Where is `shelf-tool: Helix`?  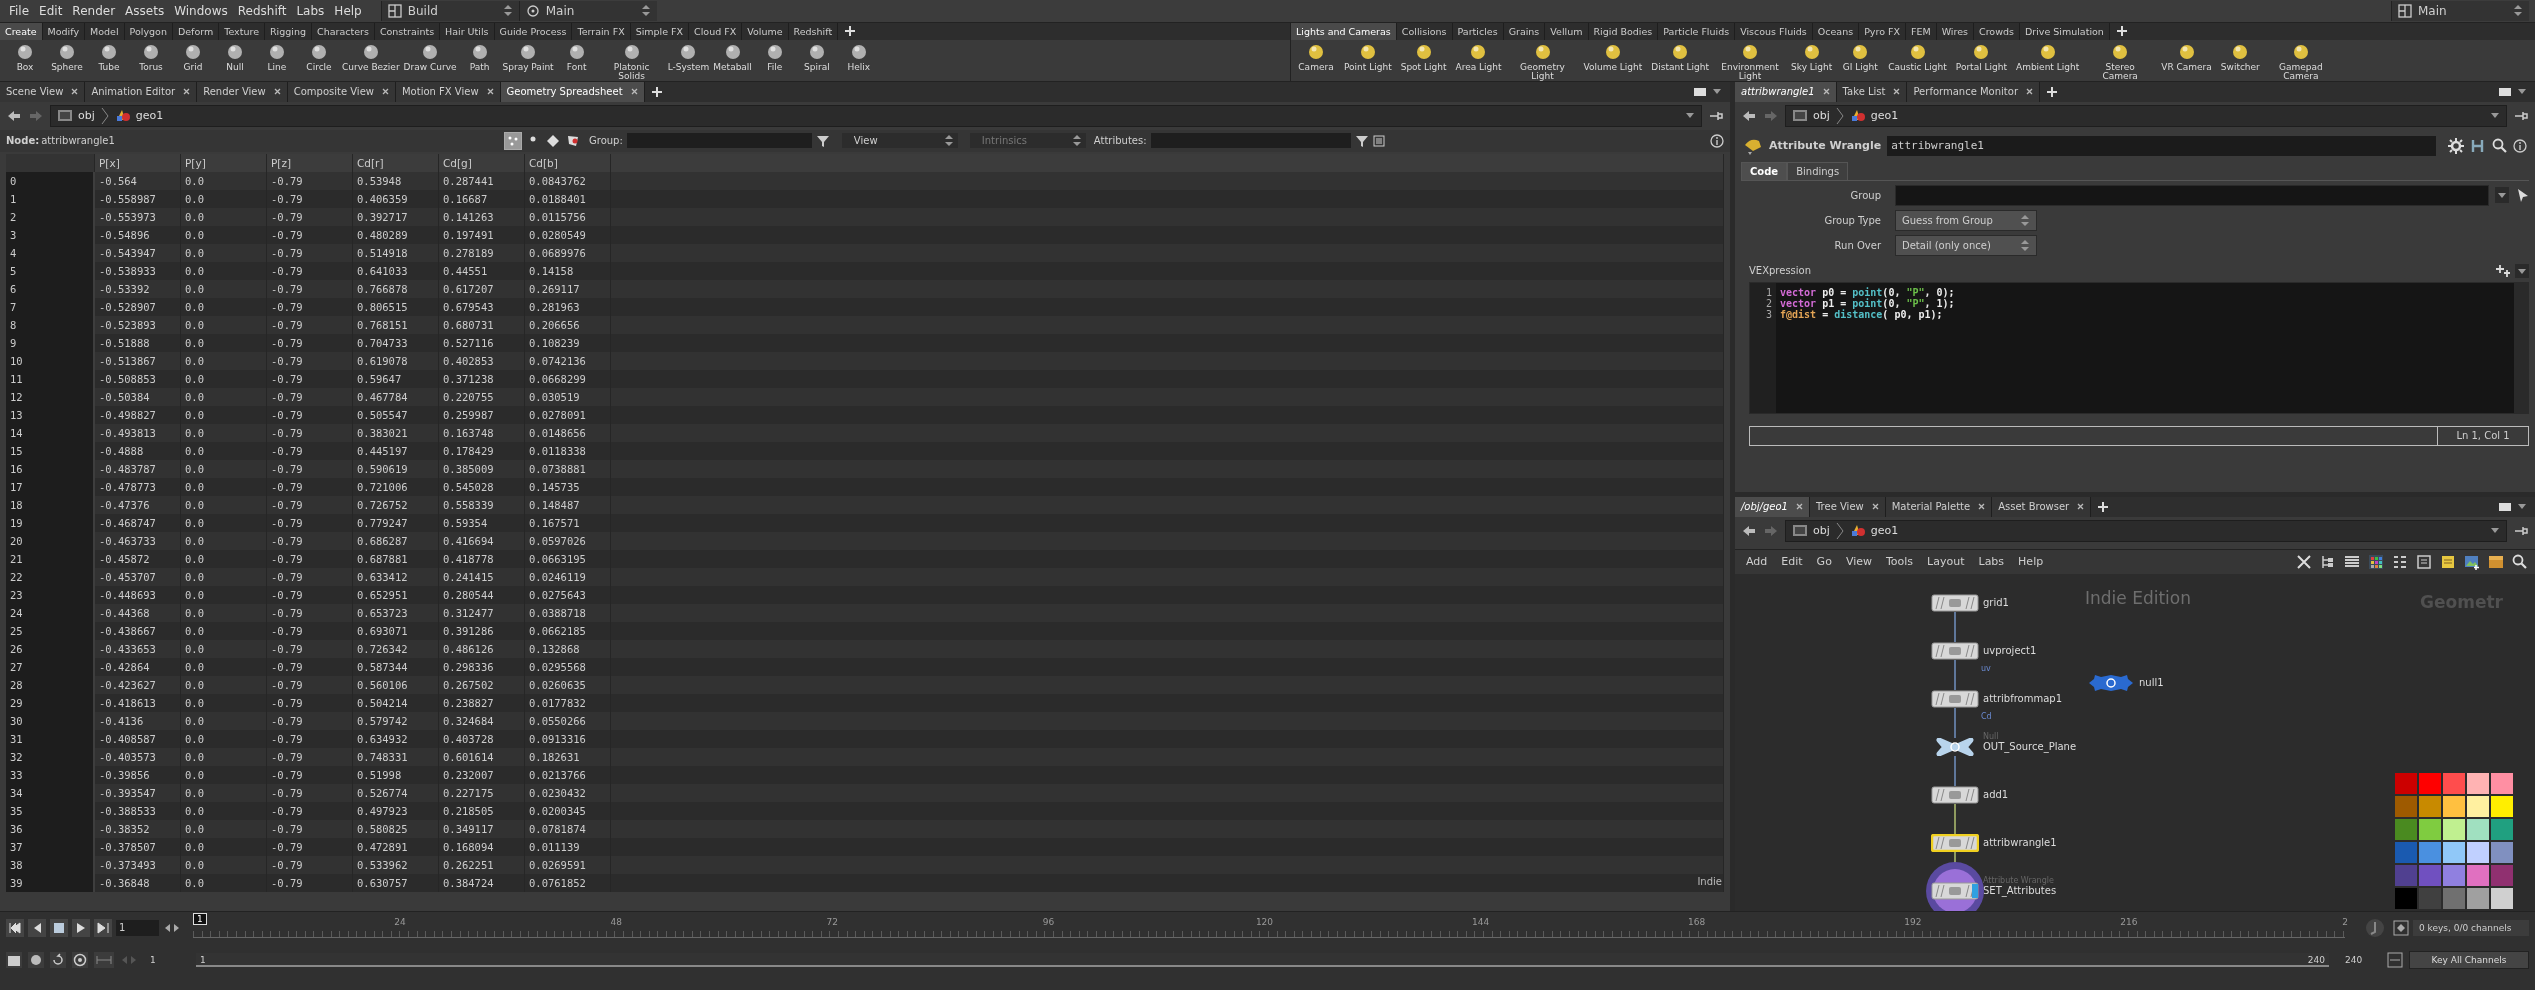
shelf-tool: Helix is located at coordinates (858, 57).